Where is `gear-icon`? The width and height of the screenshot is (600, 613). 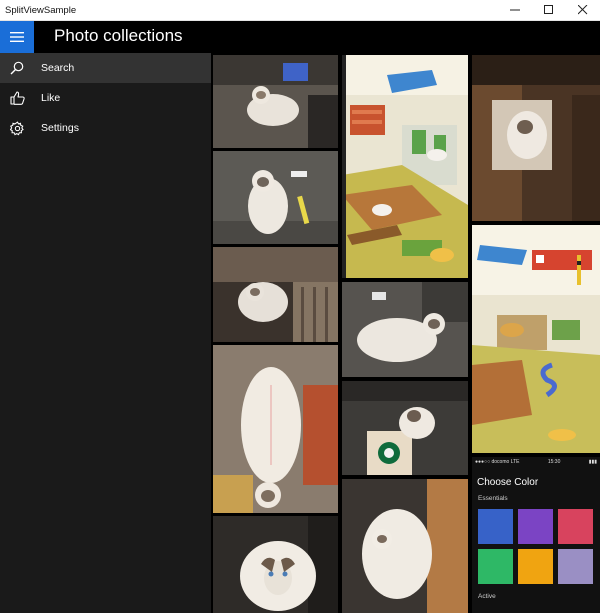
gear-icon is located at coordinates (17, 128).